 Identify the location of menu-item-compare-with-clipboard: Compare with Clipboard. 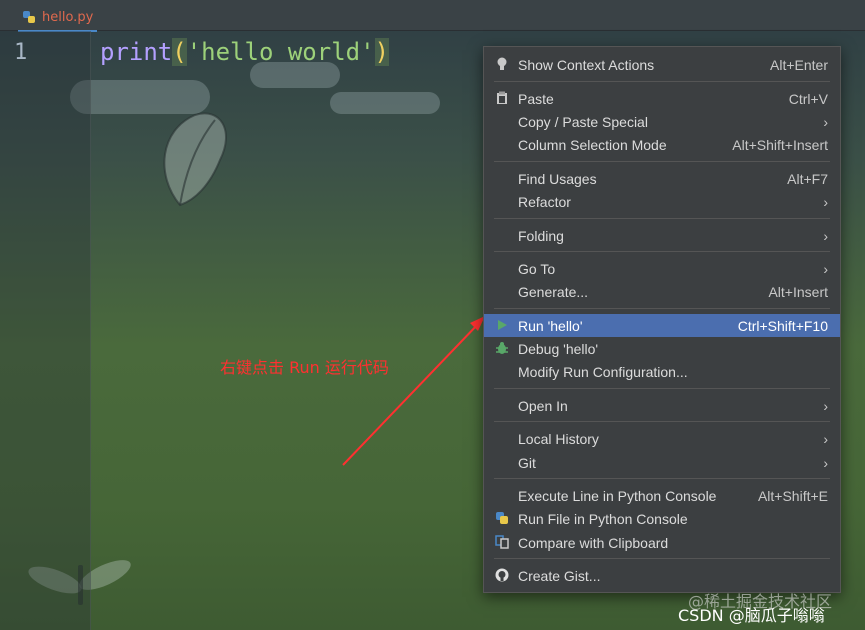
(662, 542).